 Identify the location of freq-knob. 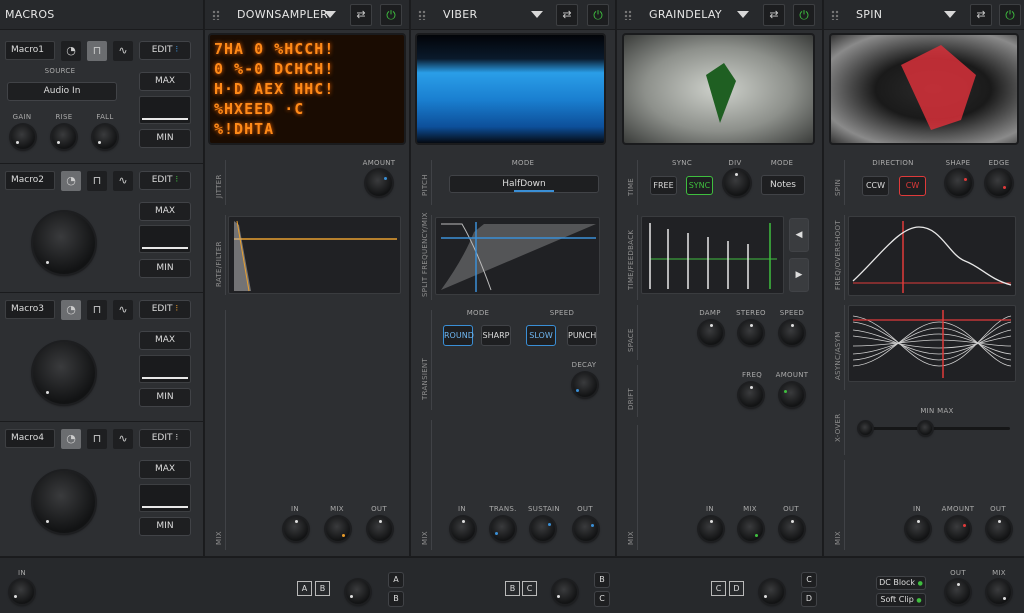
(751, 395).